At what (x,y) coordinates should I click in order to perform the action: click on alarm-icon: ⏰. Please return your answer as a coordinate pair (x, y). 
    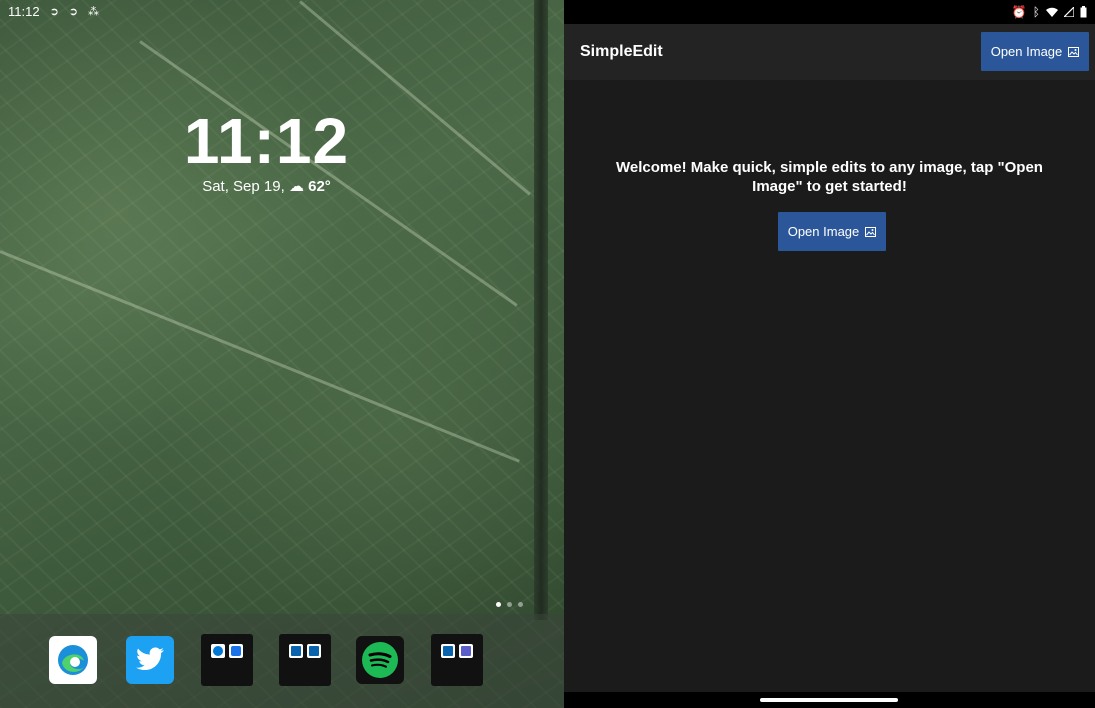
    Looking at the image, I should click on (1019, 12).